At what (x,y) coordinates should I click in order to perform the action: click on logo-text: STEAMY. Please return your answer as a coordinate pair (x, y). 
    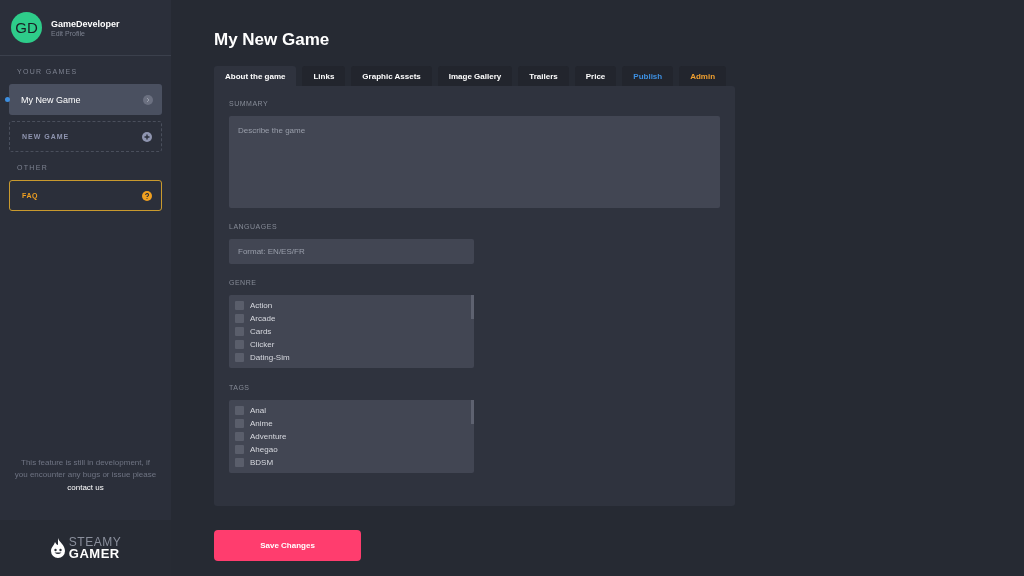
    Looking at the image, I should click on (95, 542).